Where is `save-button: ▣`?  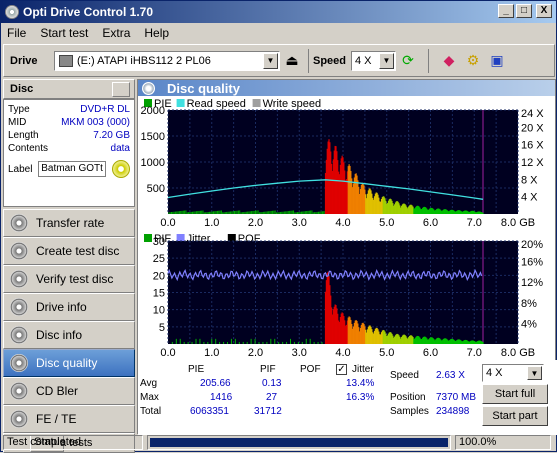
save-button: ▣ is located at coordinates (497, 61).